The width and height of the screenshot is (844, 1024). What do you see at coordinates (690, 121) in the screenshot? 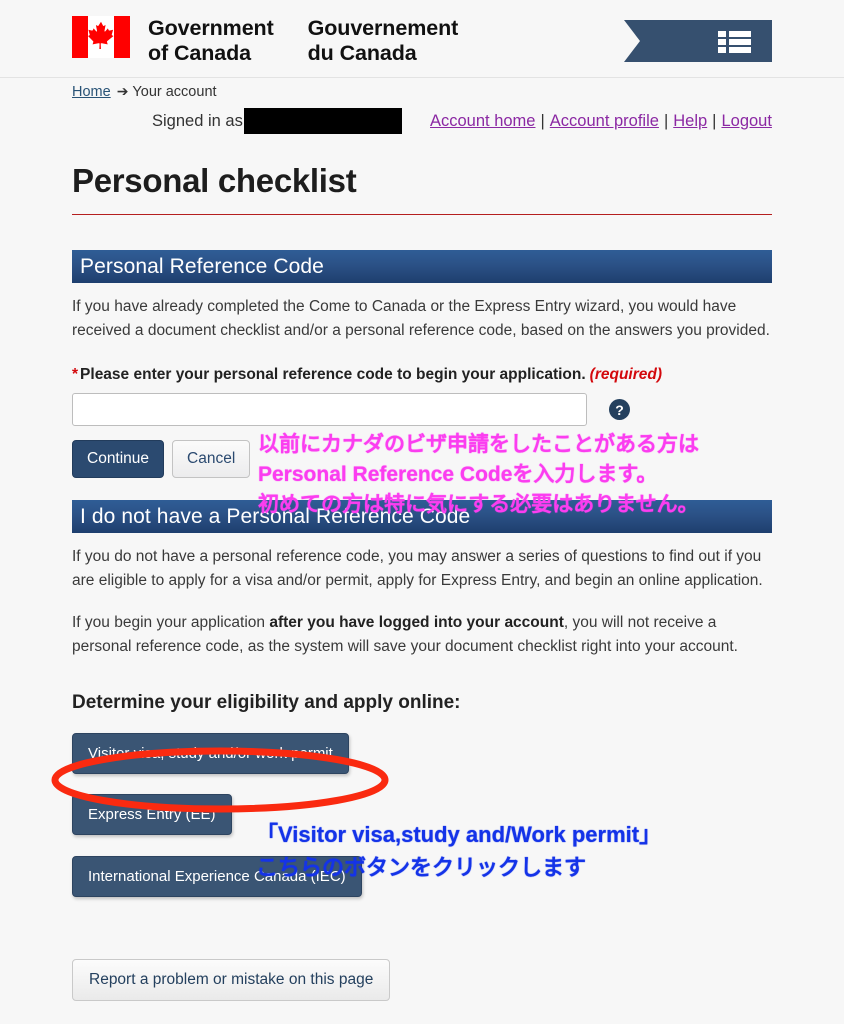
I see `help-link: Help` at bounding box center [690, 121].